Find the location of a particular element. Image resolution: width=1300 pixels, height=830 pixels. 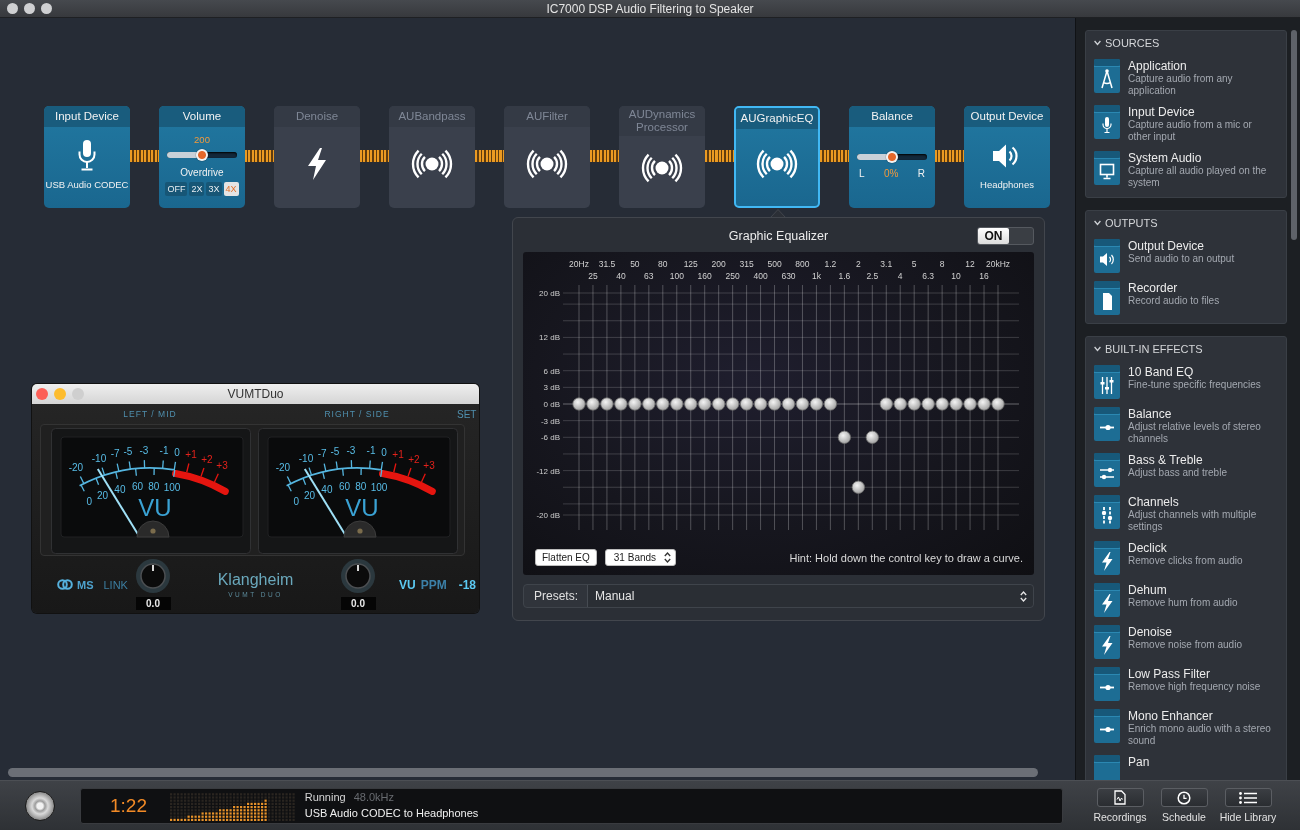

overdrive-option: 2X is located at coordinates (197, 189).